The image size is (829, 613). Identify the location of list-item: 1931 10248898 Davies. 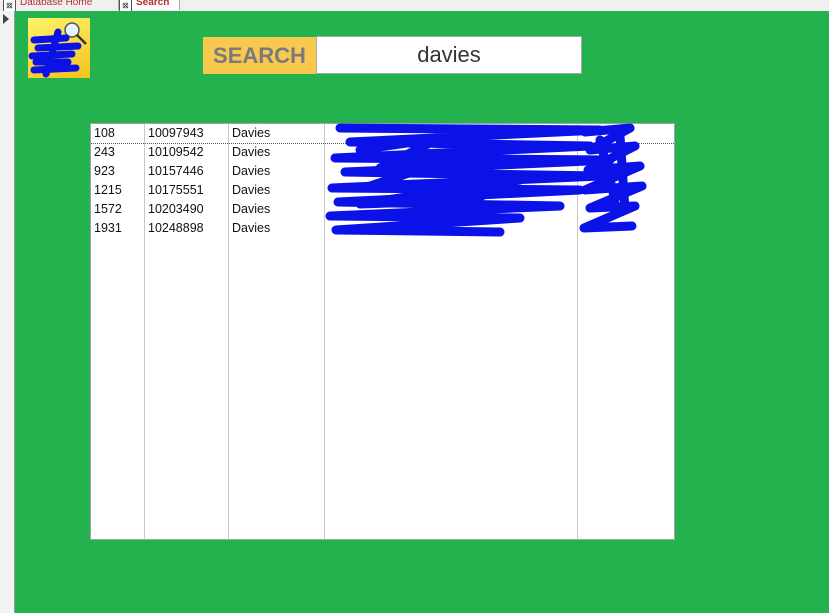
(382, 228).